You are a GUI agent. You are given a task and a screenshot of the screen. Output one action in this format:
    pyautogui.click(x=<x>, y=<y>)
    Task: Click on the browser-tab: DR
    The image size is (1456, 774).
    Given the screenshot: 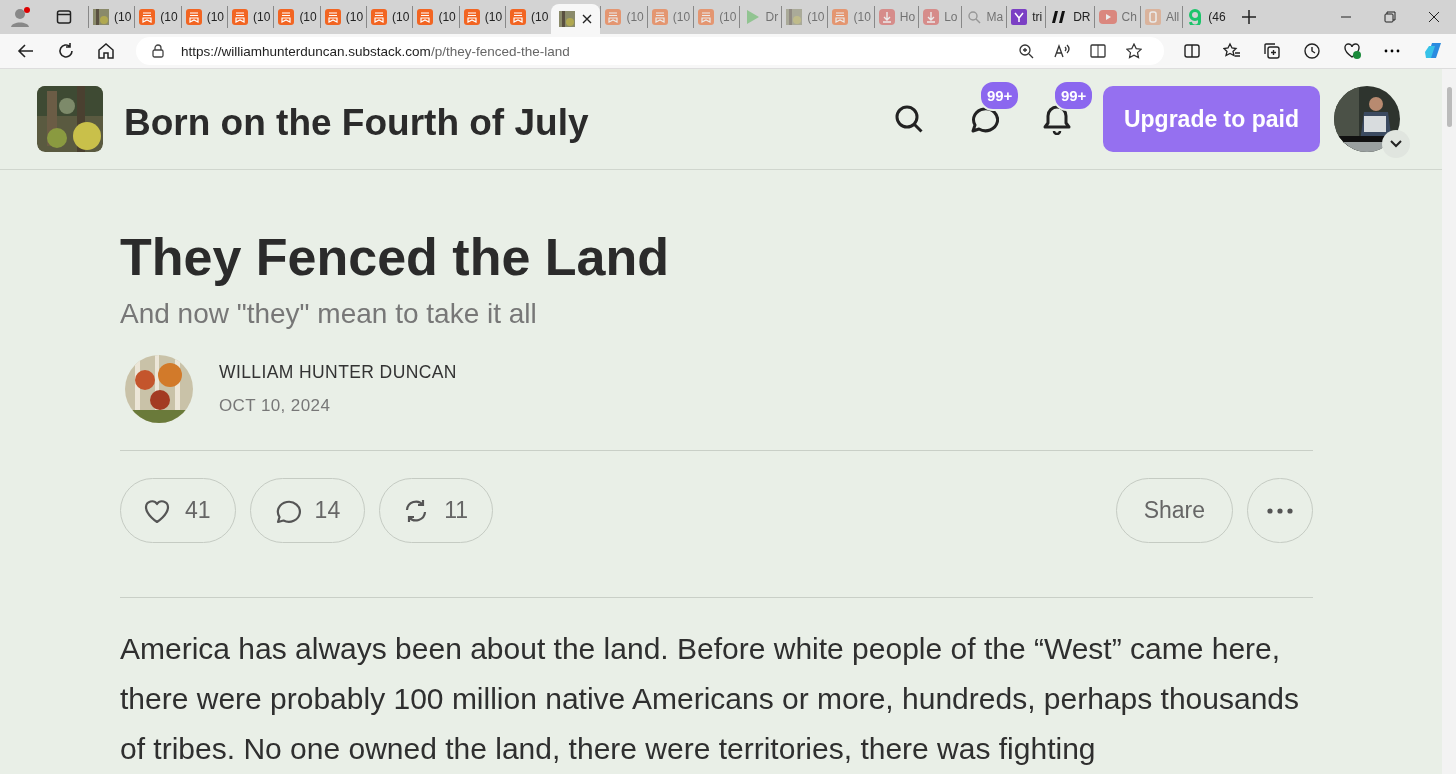 What is the action you would take?
    pyautogui.click(x=1069, y=17)
    